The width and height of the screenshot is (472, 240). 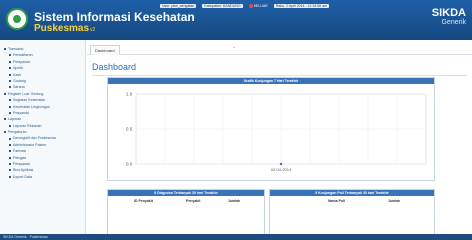 What do you see at coordinates (301, 6) in the screenshot?
I see `date-info: Rabu, 2 April 2014 - 12:34:56 am` at bounding box center [301, 6].